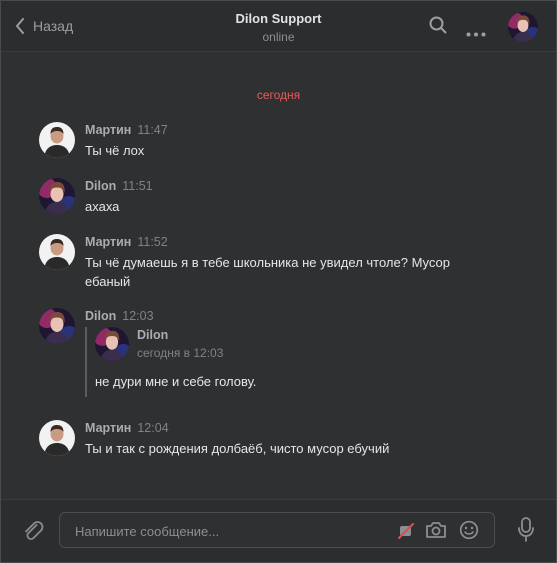 The image size is (557, 563). Describe the element at coordinates (180, 353) in the screenshot. I see `forwarded-time: сегодня в 12:03` at that location.